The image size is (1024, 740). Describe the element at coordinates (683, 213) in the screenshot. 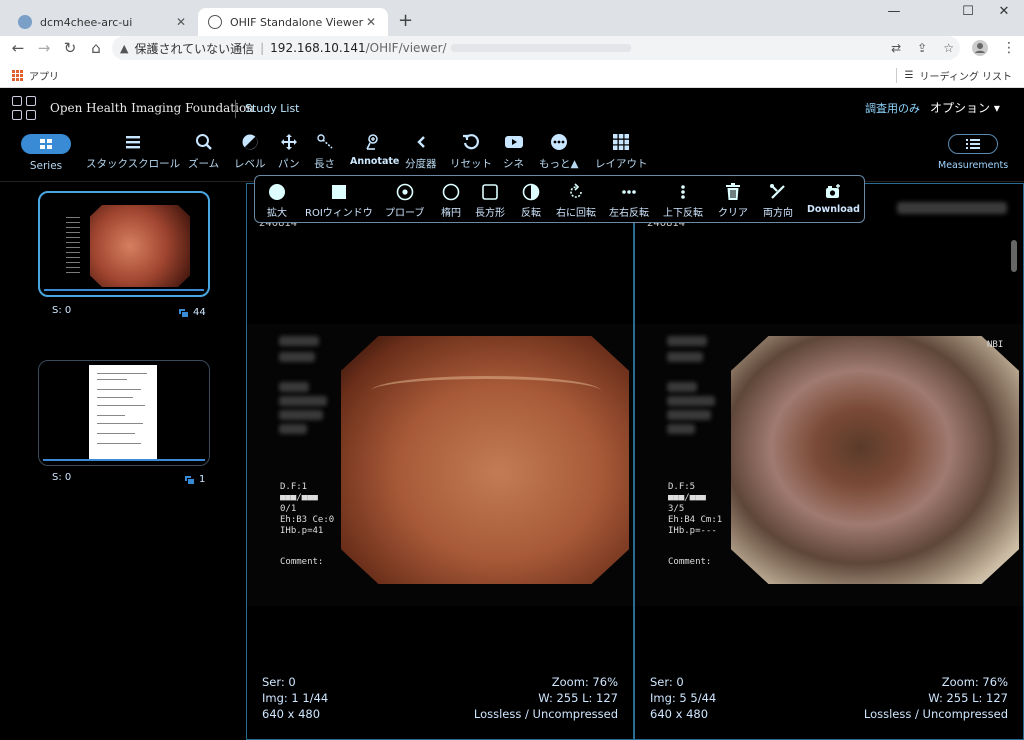

I see `tool-label: 上下反転` at that location.